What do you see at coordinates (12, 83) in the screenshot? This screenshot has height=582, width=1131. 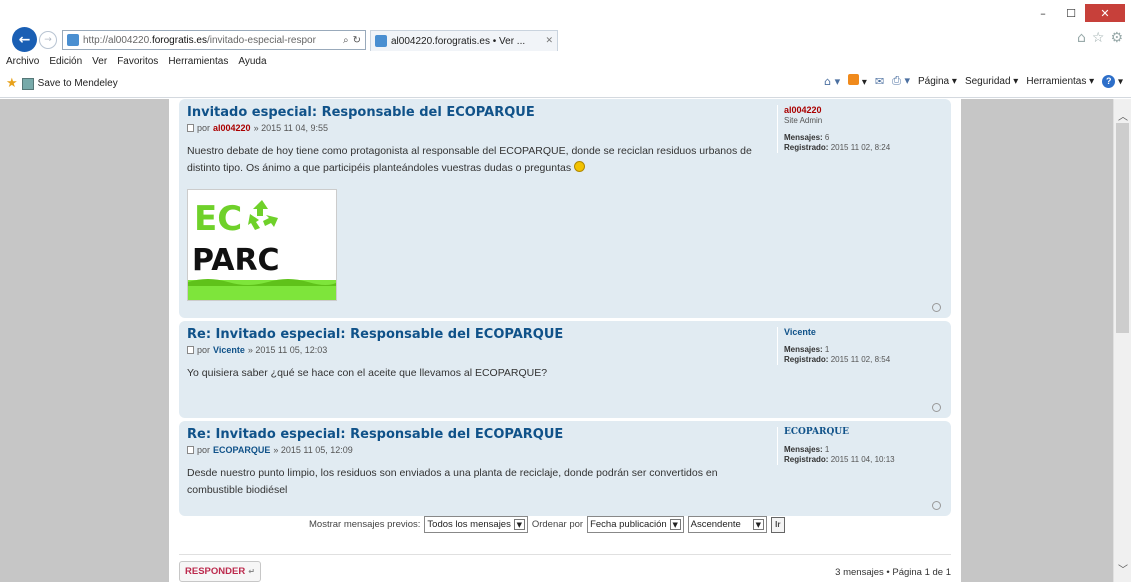 I see `favorites-star-icon: ★` at bounding box center [12, 83].